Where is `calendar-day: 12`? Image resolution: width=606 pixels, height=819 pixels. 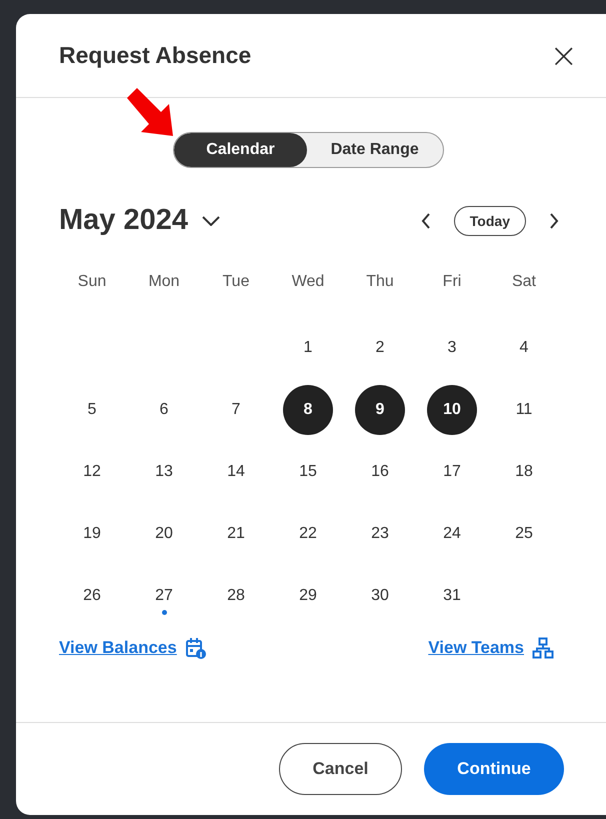 calendar-day: 12 is located at coordinates (92, 472).